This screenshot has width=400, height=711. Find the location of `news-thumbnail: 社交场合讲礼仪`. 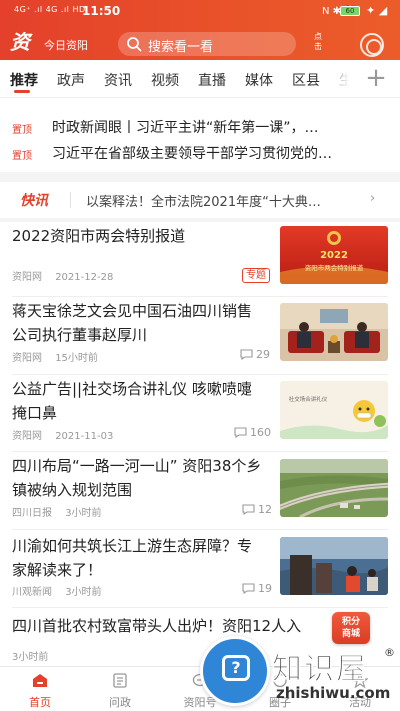

news-thumbnail: 社交场合讲礼仪 is located at coordinates (334, 410).